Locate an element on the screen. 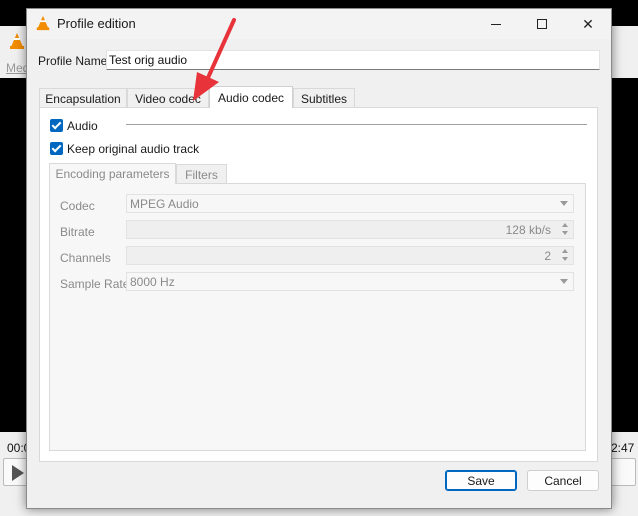  subtab-encoding-parameters: Encoding parameters is located at coordinates (112, 173).